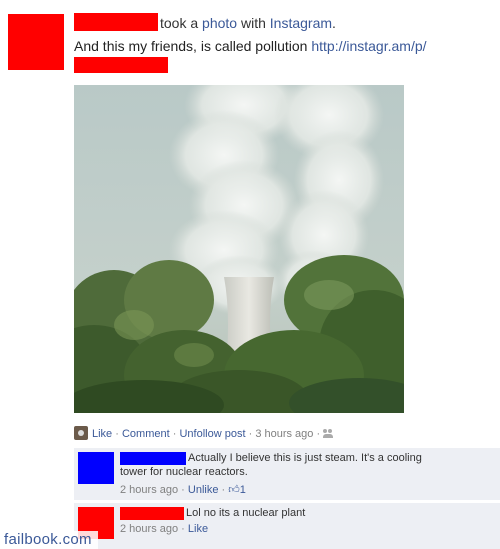  What do you see at coordinates (219, 23) in the screenshot?
I see `photo-link: photo` at bounding box center [219, 23].